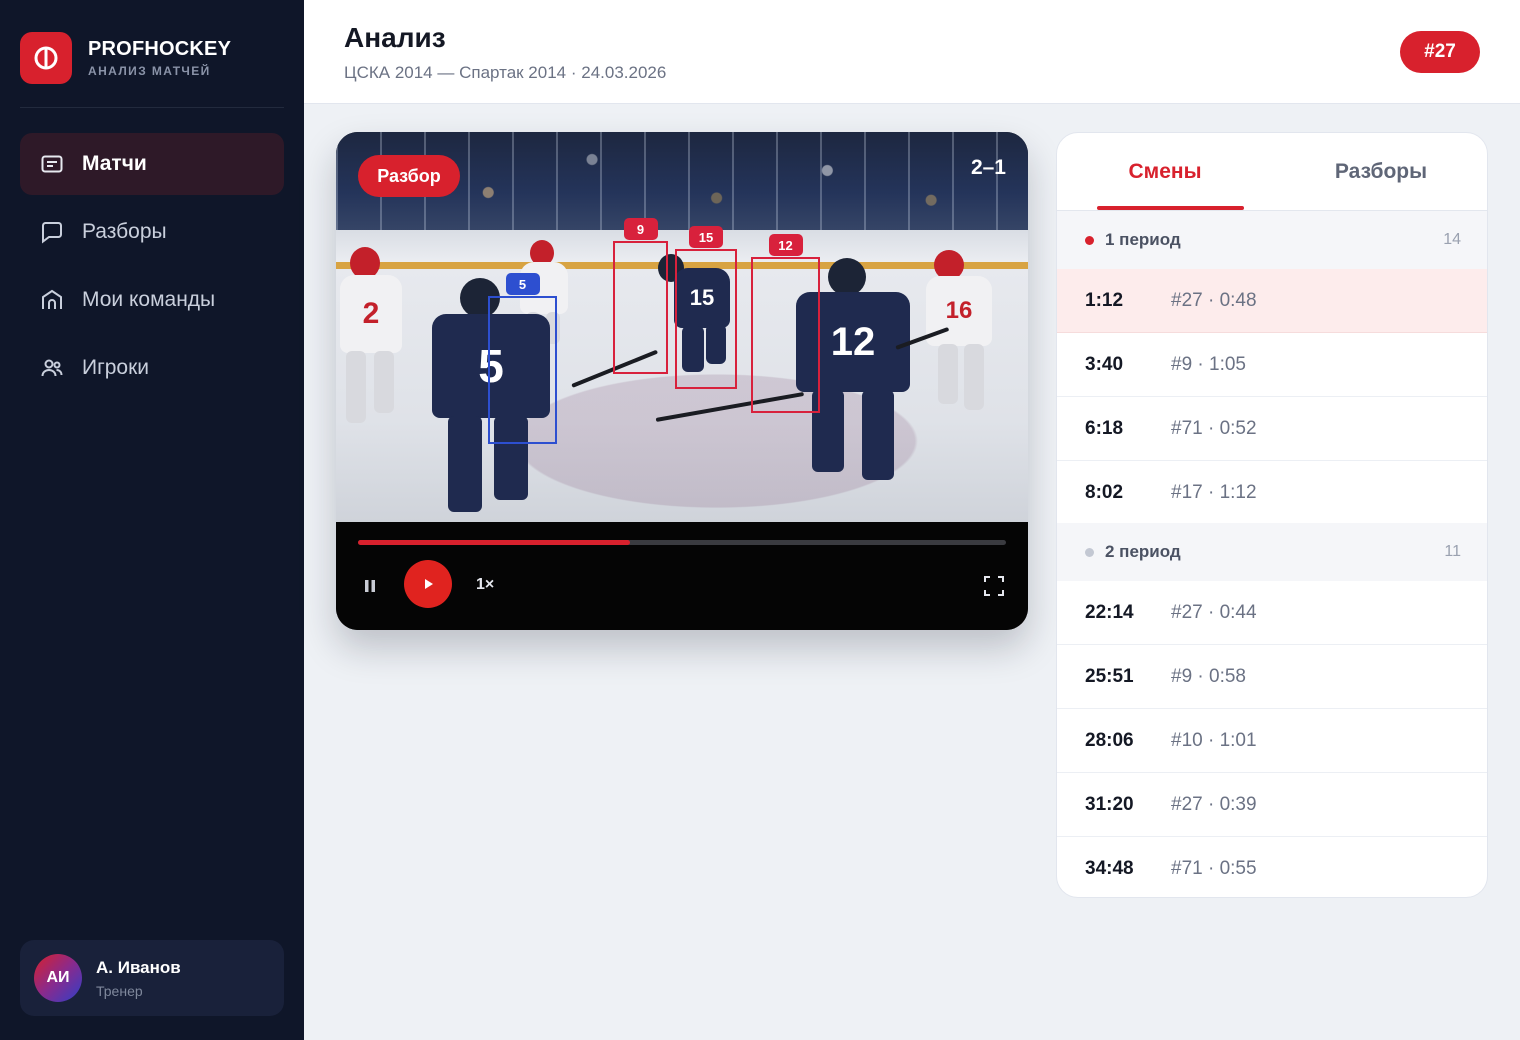  Describe the element at coordinates (785, 245) in the screenshot. I see `detection-label: 12` at that location.